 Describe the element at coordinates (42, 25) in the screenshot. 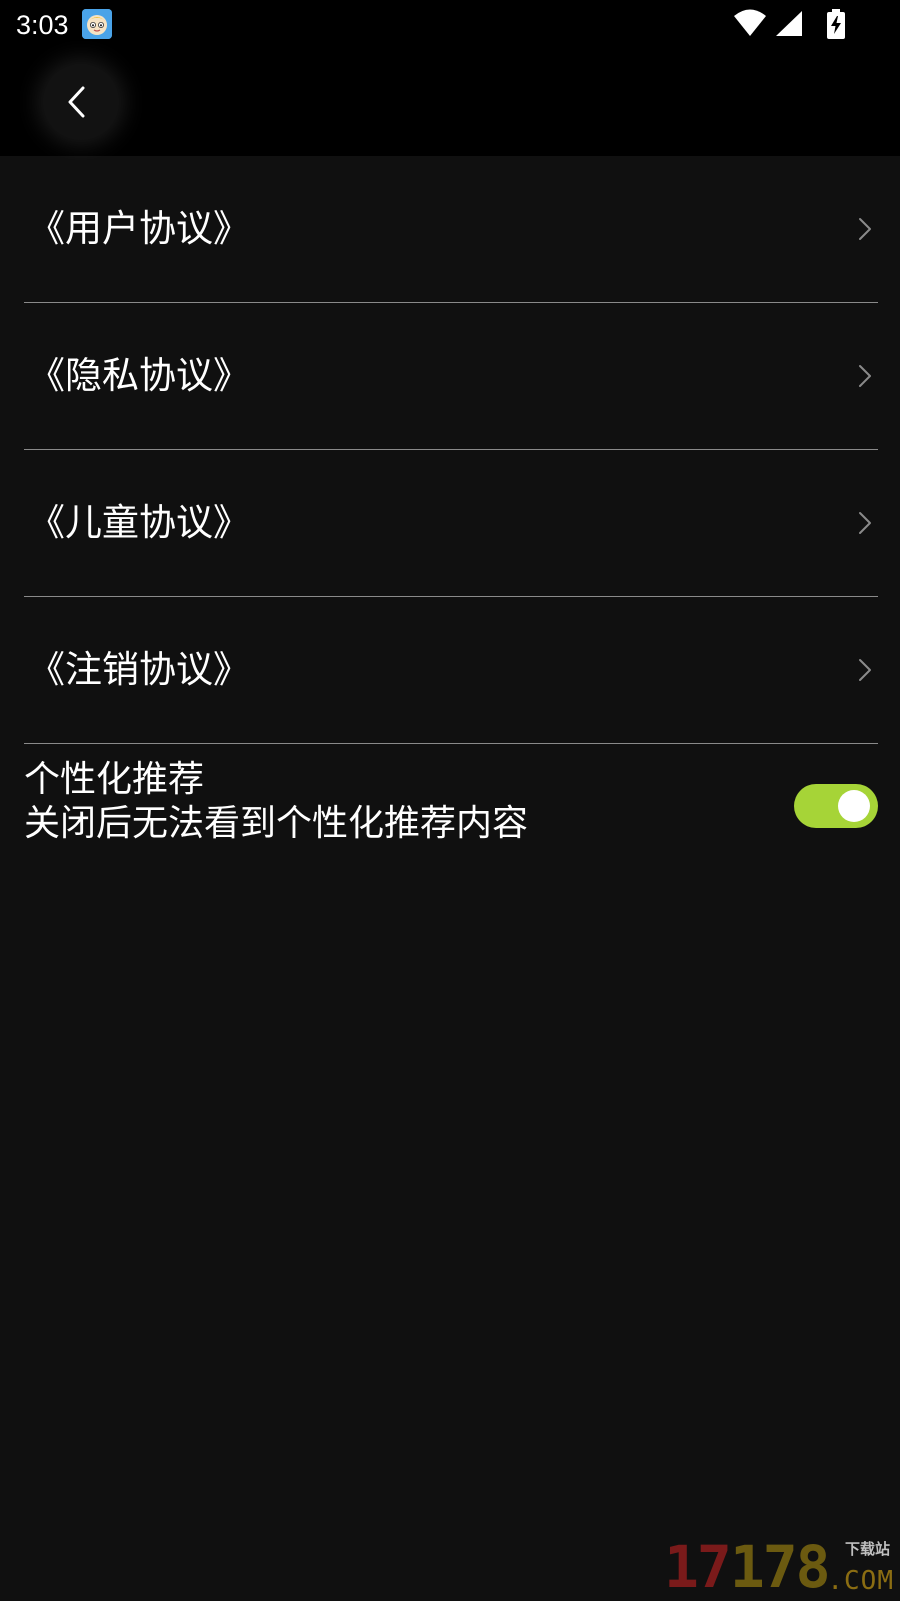

I see `status-time: 3:03` at that location.